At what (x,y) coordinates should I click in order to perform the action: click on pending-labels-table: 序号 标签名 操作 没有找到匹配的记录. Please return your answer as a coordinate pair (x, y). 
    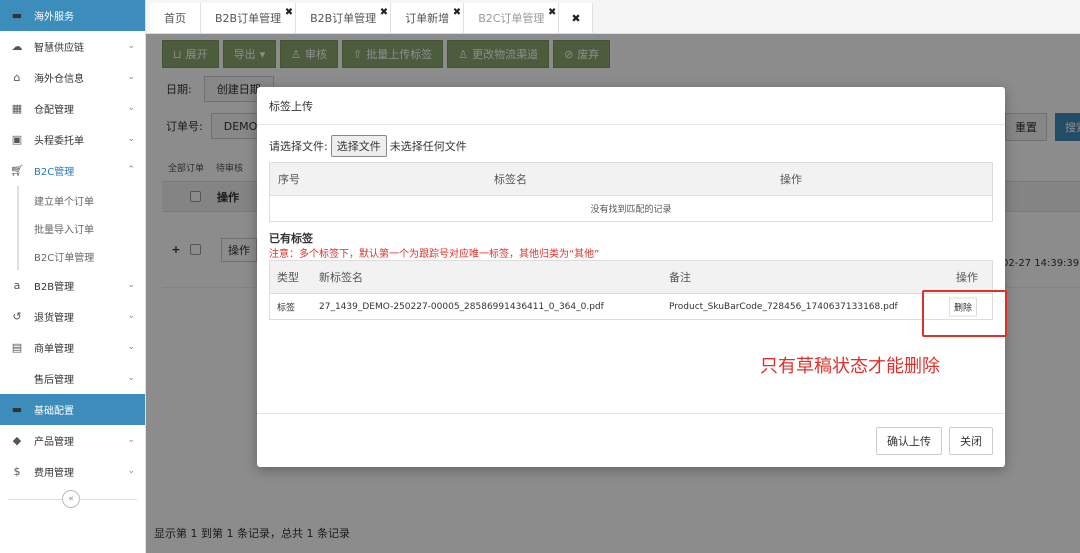
    Looking at the image, I should click on (631, 192).